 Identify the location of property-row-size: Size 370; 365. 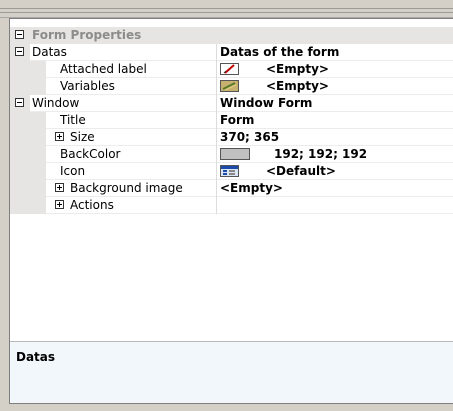
(231, 137).